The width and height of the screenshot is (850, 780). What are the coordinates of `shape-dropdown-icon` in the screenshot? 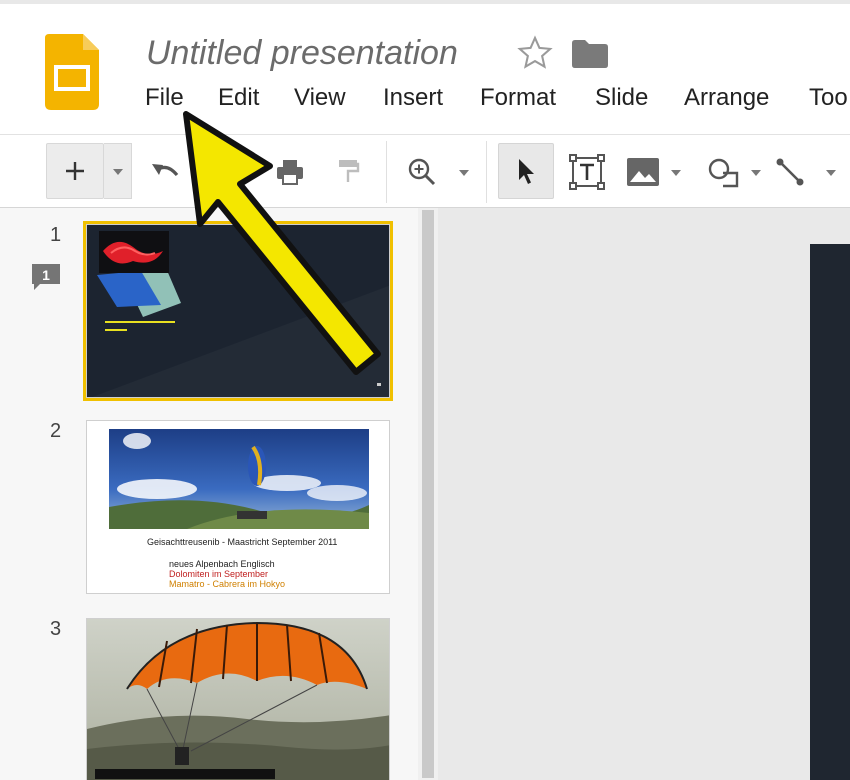 It's located at (756, 173).